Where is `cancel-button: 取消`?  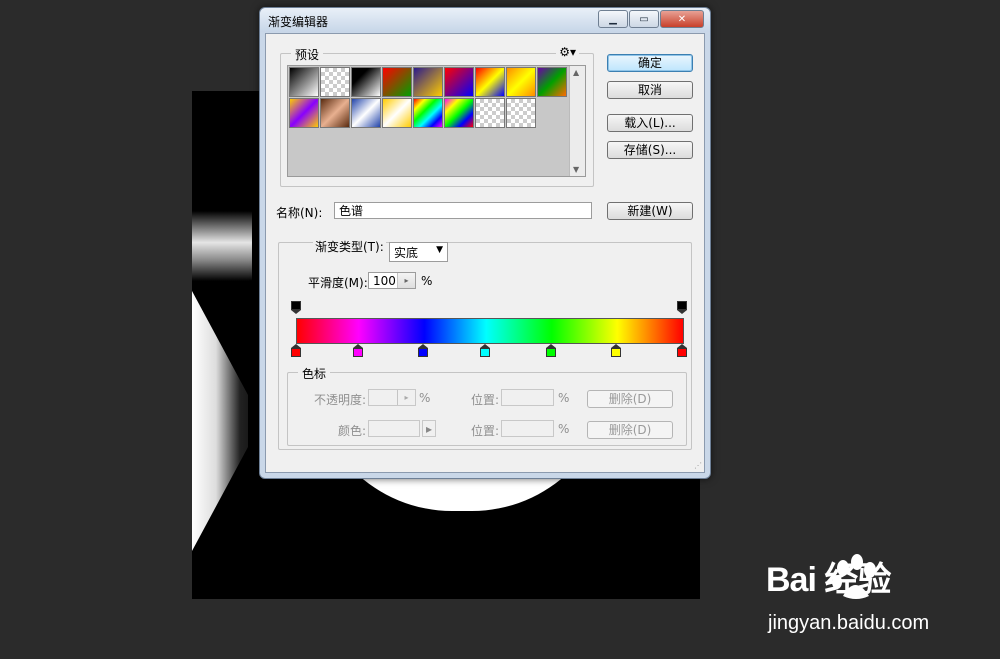
cancel-button: 取消 is located at coordinates (650, 90).